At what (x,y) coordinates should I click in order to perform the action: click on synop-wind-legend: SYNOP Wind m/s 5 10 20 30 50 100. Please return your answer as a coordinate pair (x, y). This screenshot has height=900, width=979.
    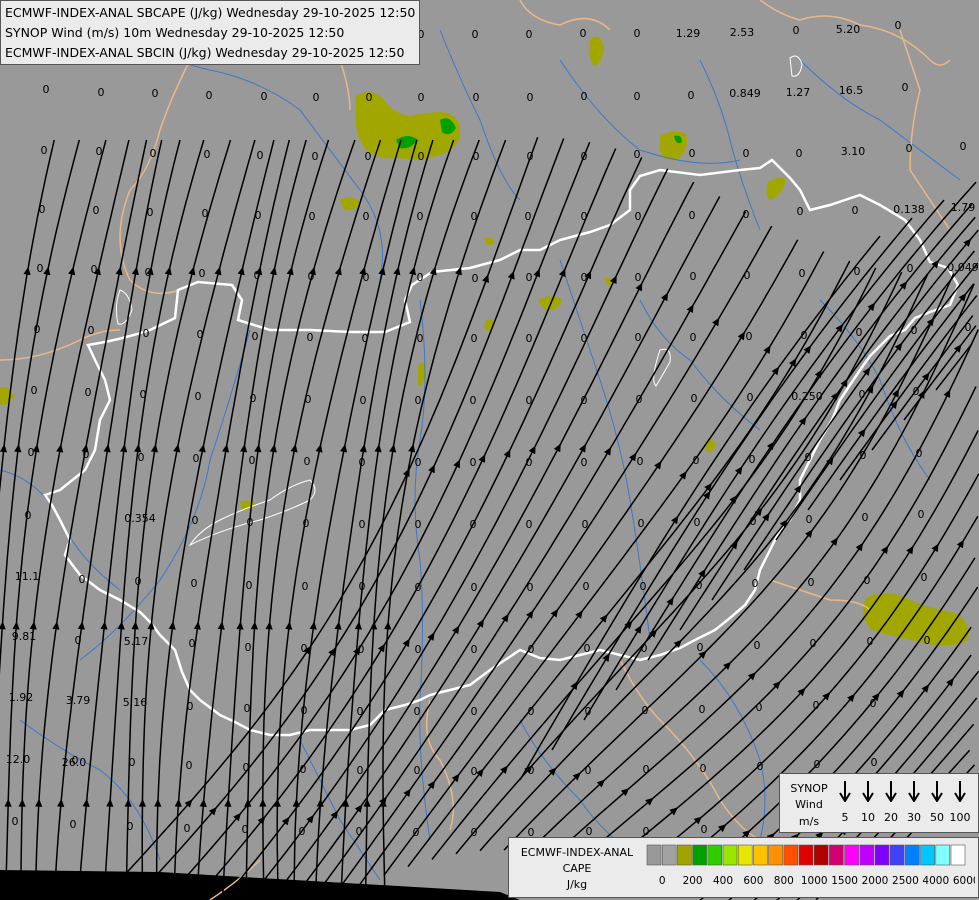
    Looking at the image, I should click on (879, 803).